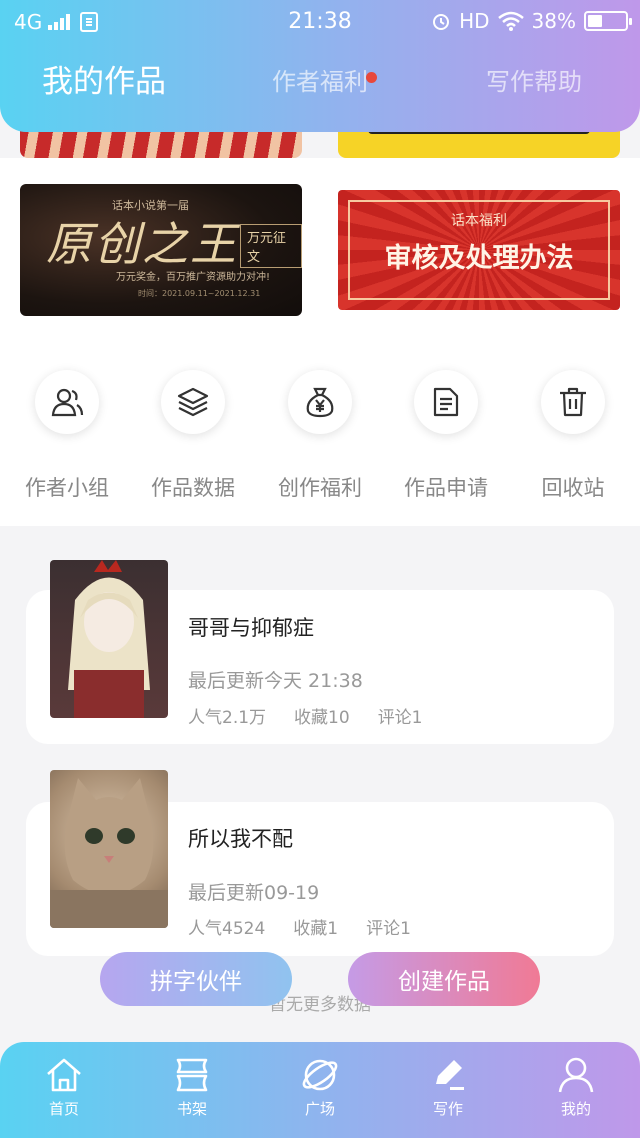  I want to click on nav-profile: 我的, so click(576, 1087).